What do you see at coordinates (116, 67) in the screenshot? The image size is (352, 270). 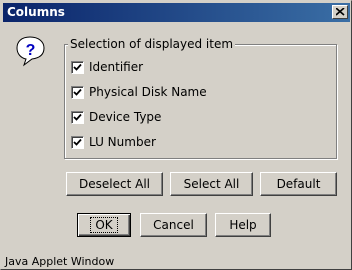 I see `checkbox-label: Identifier` at bounding box center [116, 67].